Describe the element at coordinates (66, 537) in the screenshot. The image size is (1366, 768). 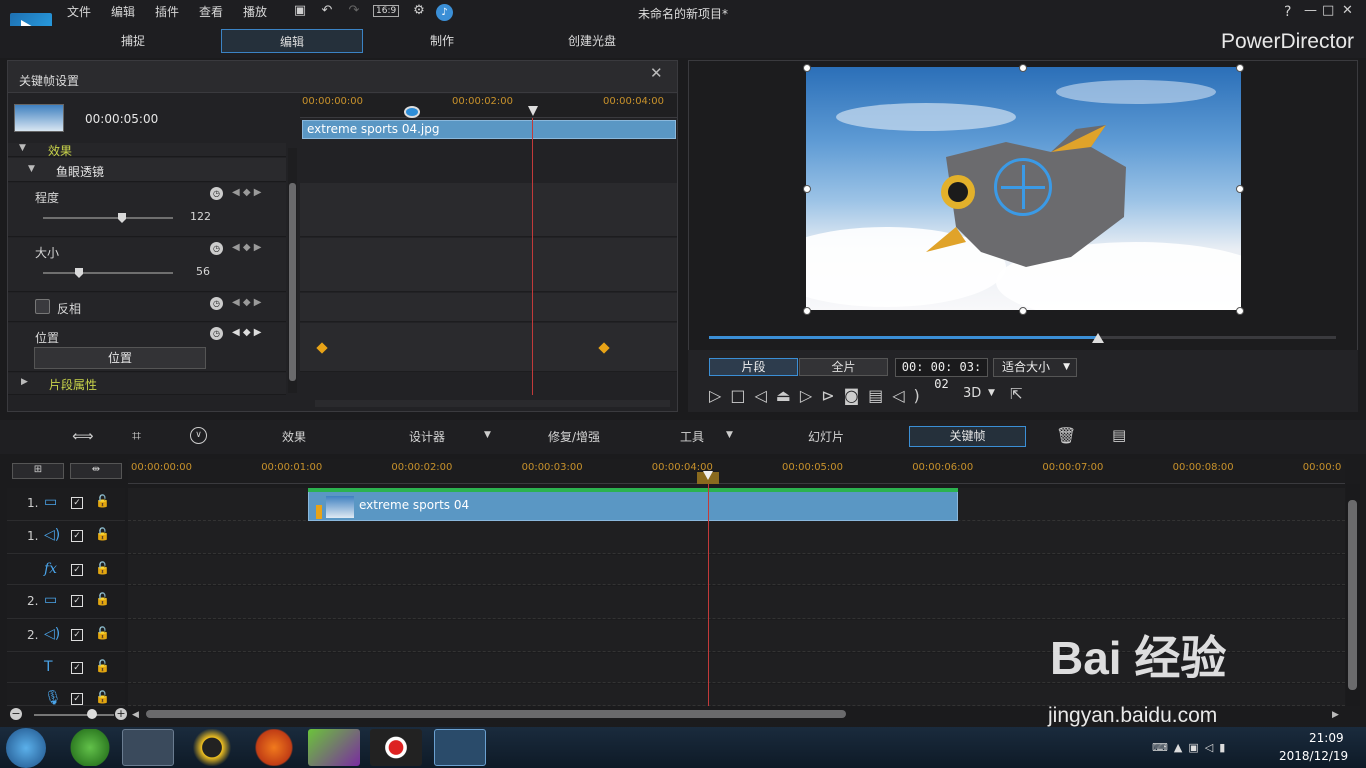
I see `track-header-audio: 1. ◁) ✓ 🔓` at that location.